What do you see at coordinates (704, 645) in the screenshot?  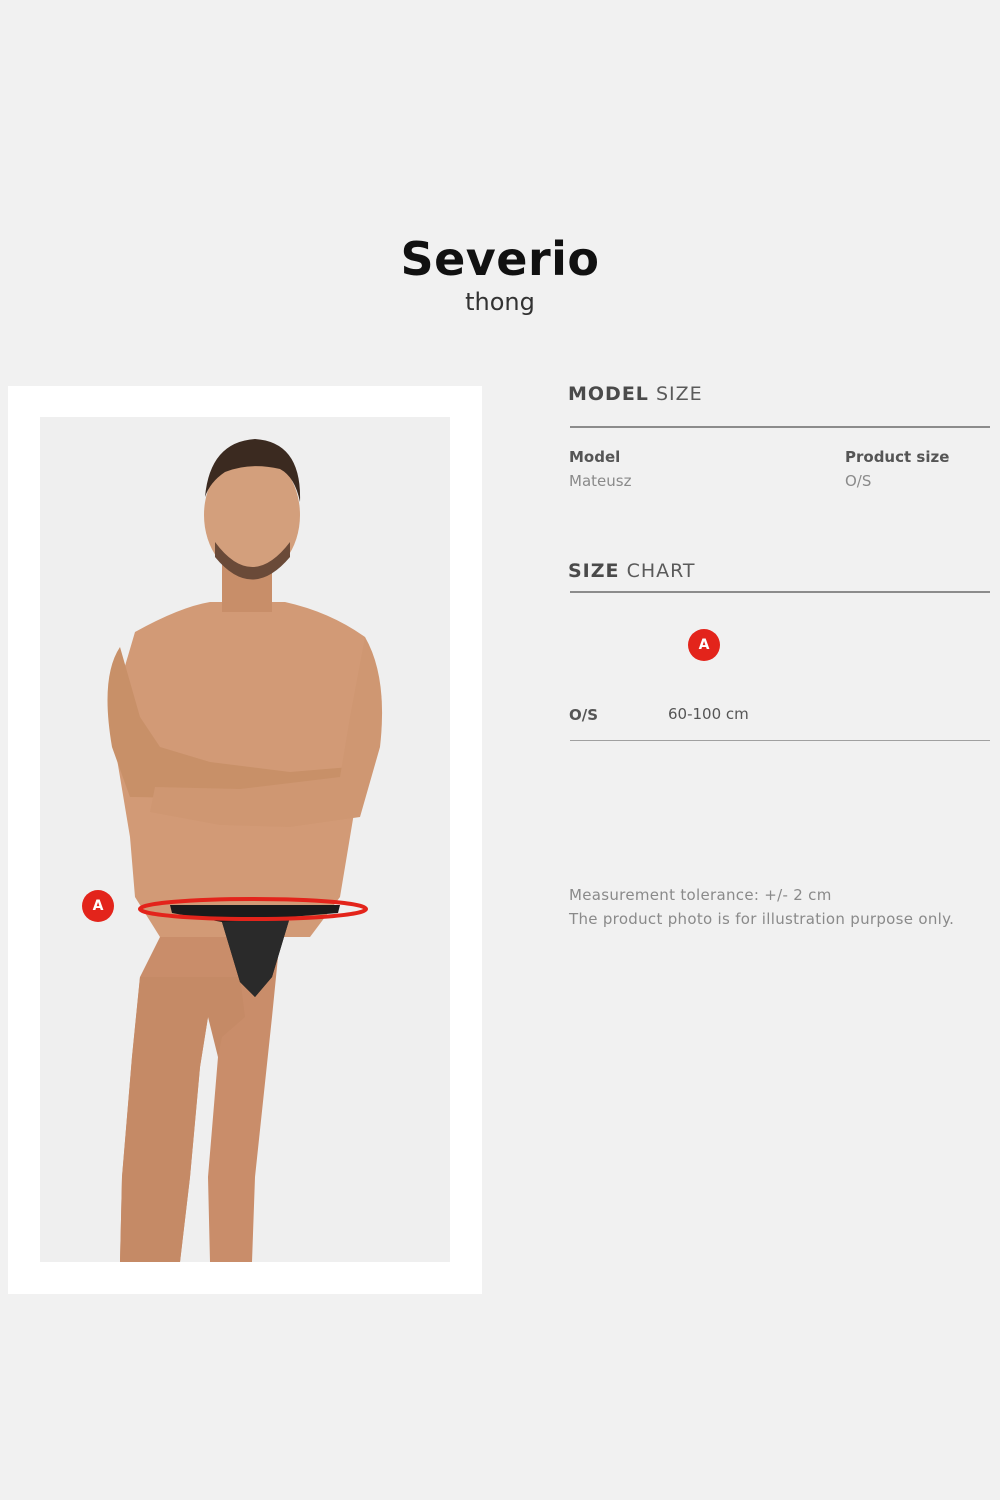 I see `chart-column-marker-a: A` at bounding box center [704, 645].